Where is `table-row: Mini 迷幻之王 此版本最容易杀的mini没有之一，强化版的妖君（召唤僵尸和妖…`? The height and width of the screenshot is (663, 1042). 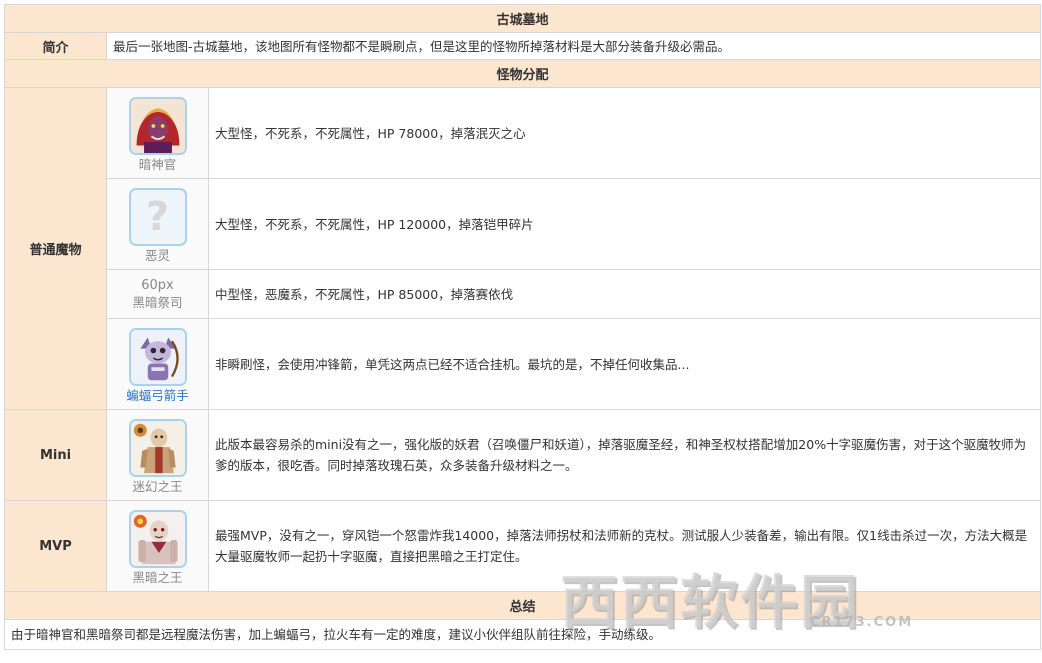
table-row: Mini 迷幻之王 此版本最容易杀的mini没有之一，强化版的妖君（召唤僵尸和妖… is located at coordinates (522, 455).